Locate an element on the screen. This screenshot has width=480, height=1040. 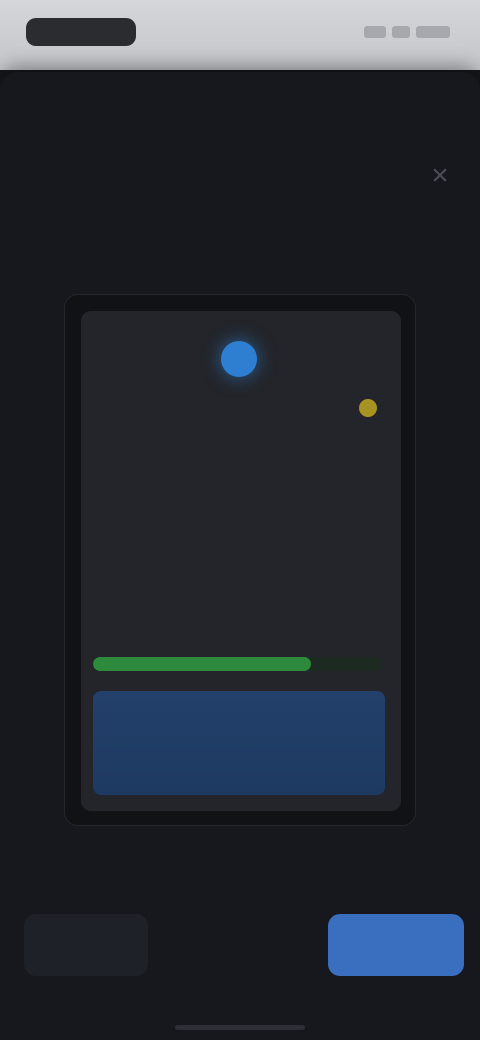
progress-bar is located at coordinates (238, 664).